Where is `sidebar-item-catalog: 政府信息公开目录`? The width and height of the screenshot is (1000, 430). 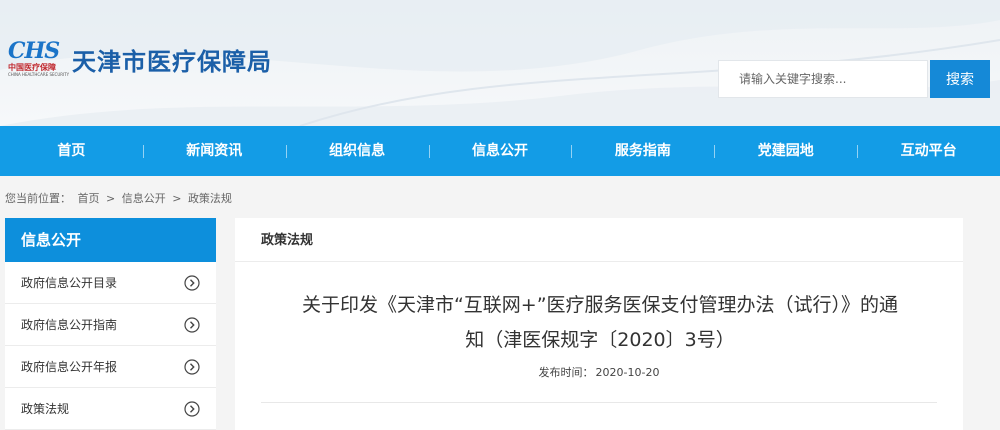 sidebar-item-catalog: 政府信息公开目录 is located at coordinates (110, 283).